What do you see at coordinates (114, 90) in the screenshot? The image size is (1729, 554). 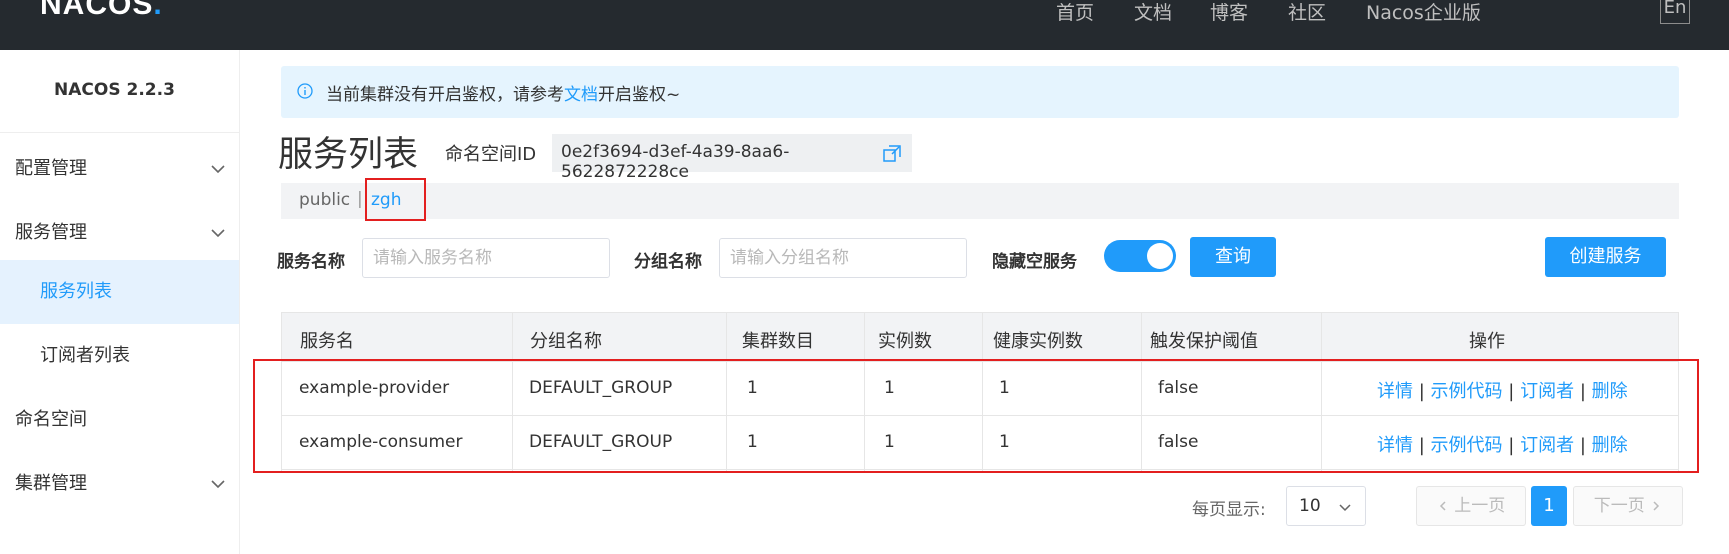 I see `version-label: NACOS 2.2.3` at bounding box center [114, 90].